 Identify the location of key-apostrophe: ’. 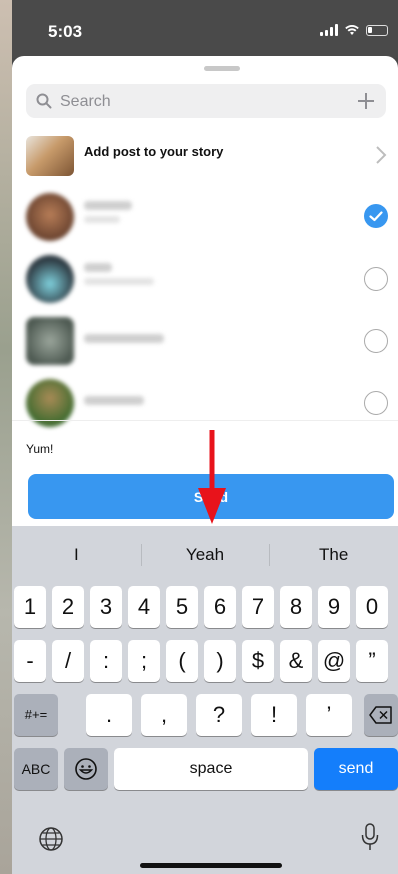
(329, 715).